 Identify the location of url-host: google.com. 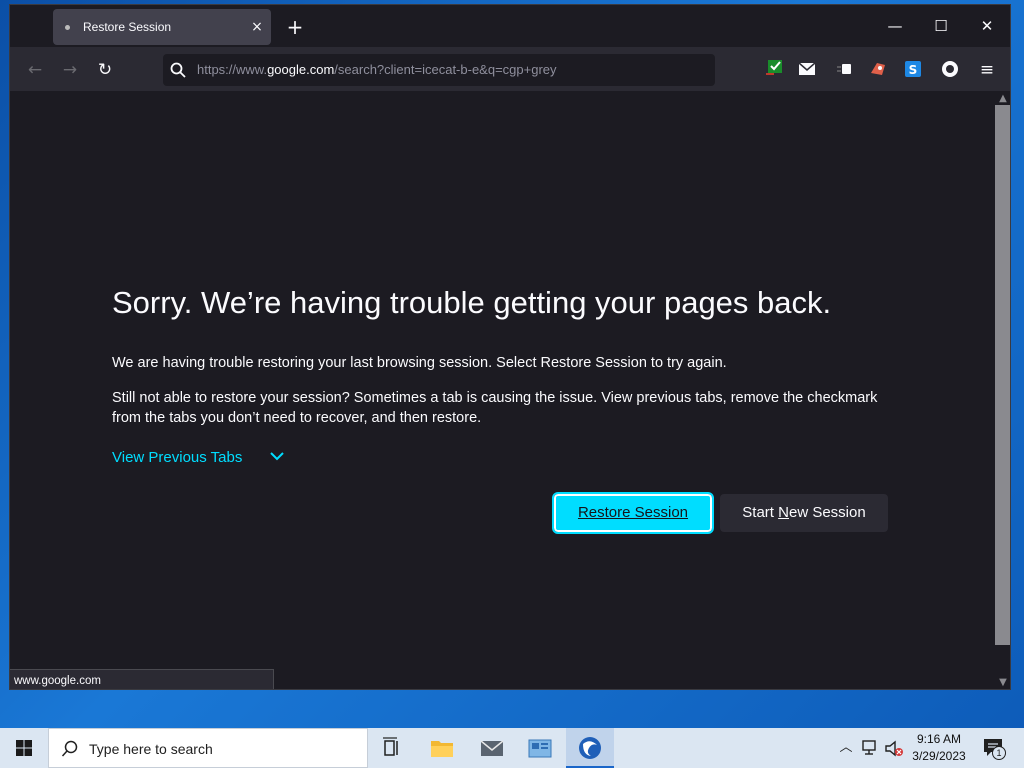
(301, 69).